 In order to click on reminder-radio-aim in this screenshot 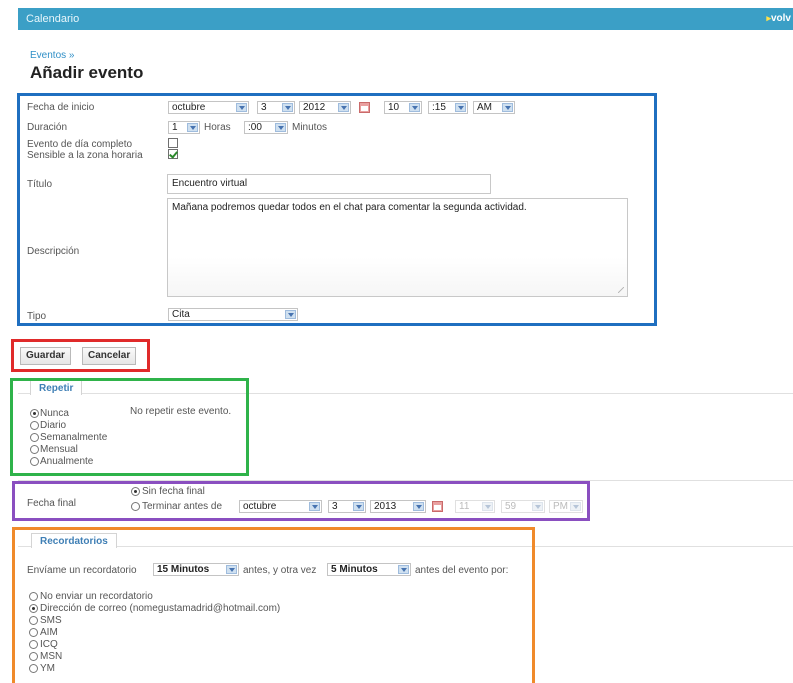, I will do `click(33, 632)`.